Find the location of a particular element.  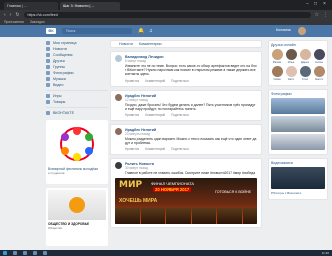

tab-news: Новости is located at coordinates (126, 44).